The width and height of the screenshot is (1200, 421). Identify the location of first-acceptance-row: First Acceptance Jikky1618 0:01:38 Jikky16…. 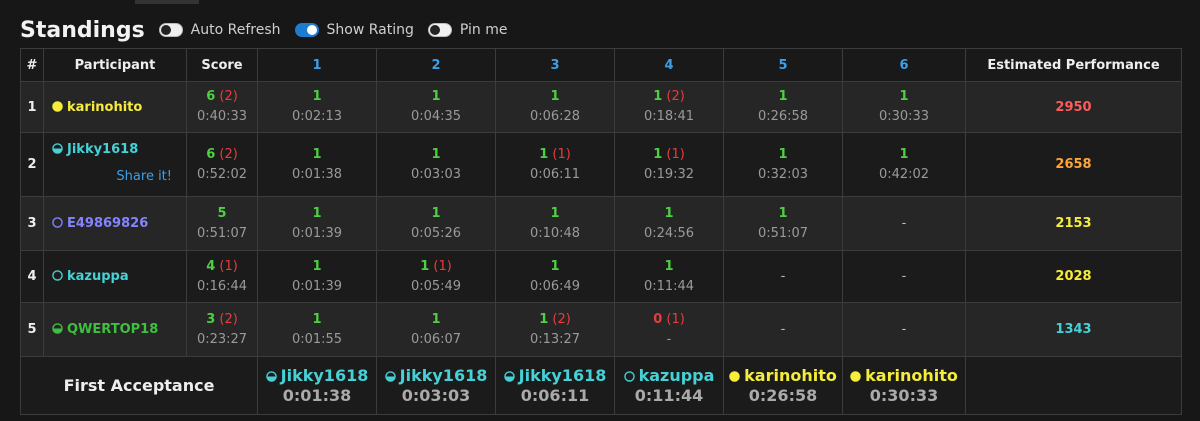
(601, 385).